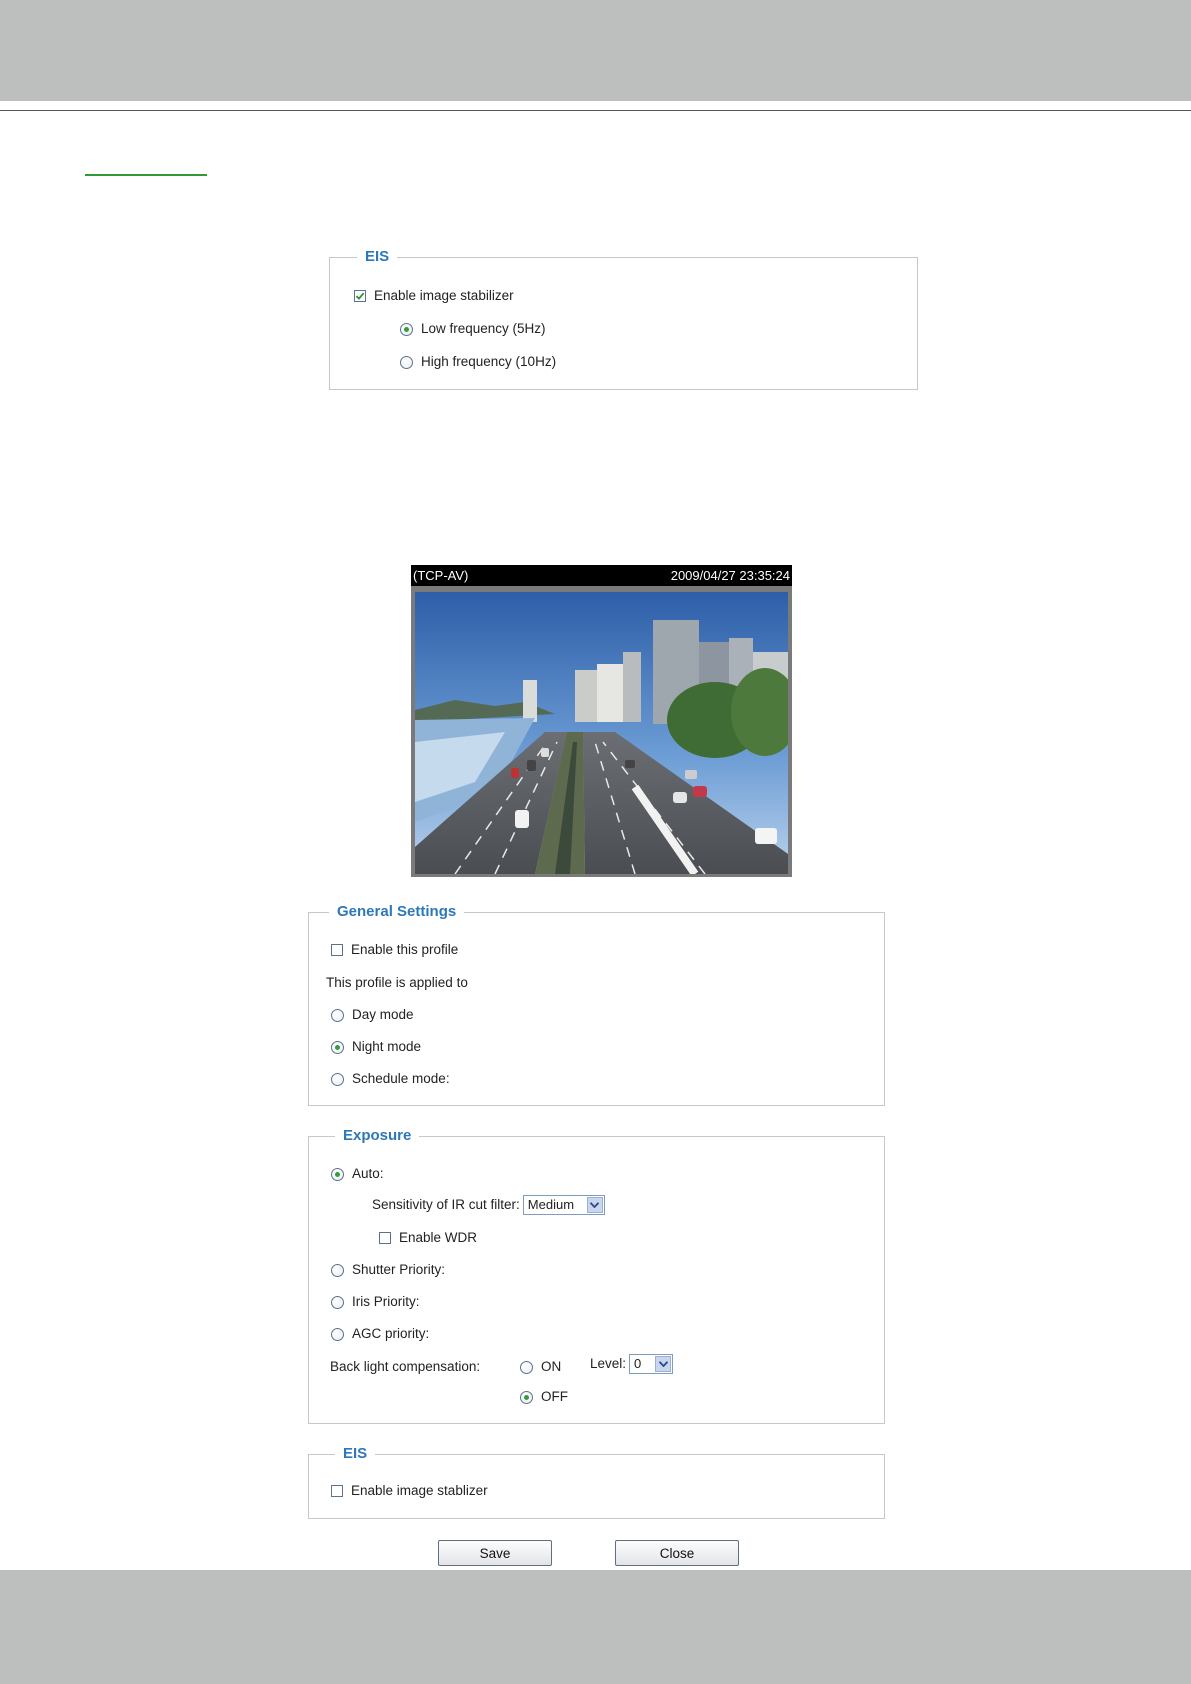 The image size is (1191, 1684). I want to click on eis-high-frequency-option: High frequency (10Hz), so click(478, 362).